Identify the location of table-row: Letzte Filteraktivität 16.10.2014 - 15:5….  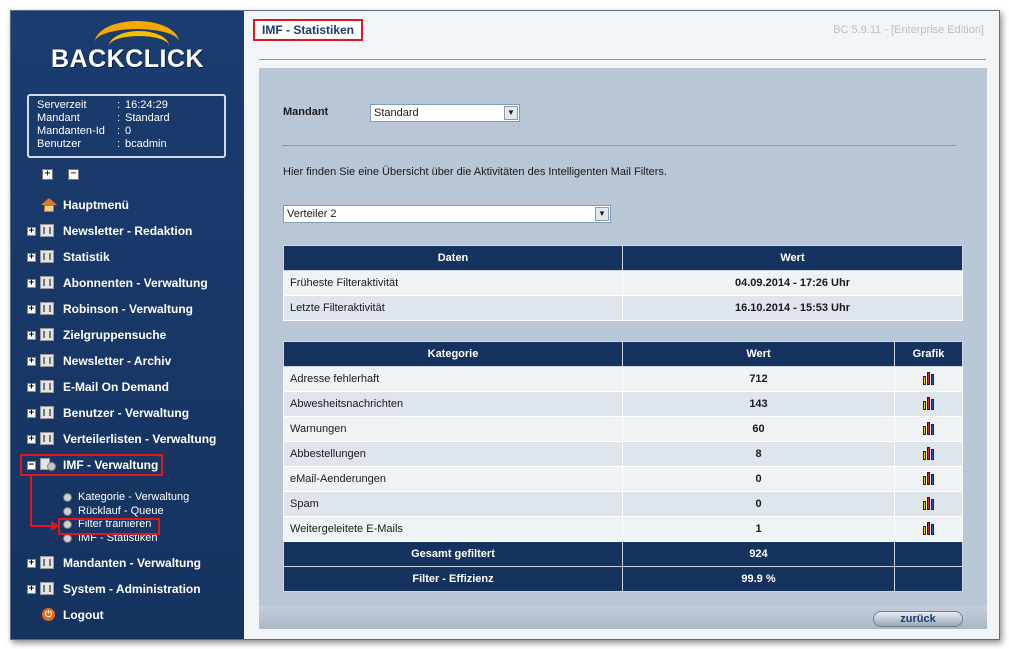
(623, 308).